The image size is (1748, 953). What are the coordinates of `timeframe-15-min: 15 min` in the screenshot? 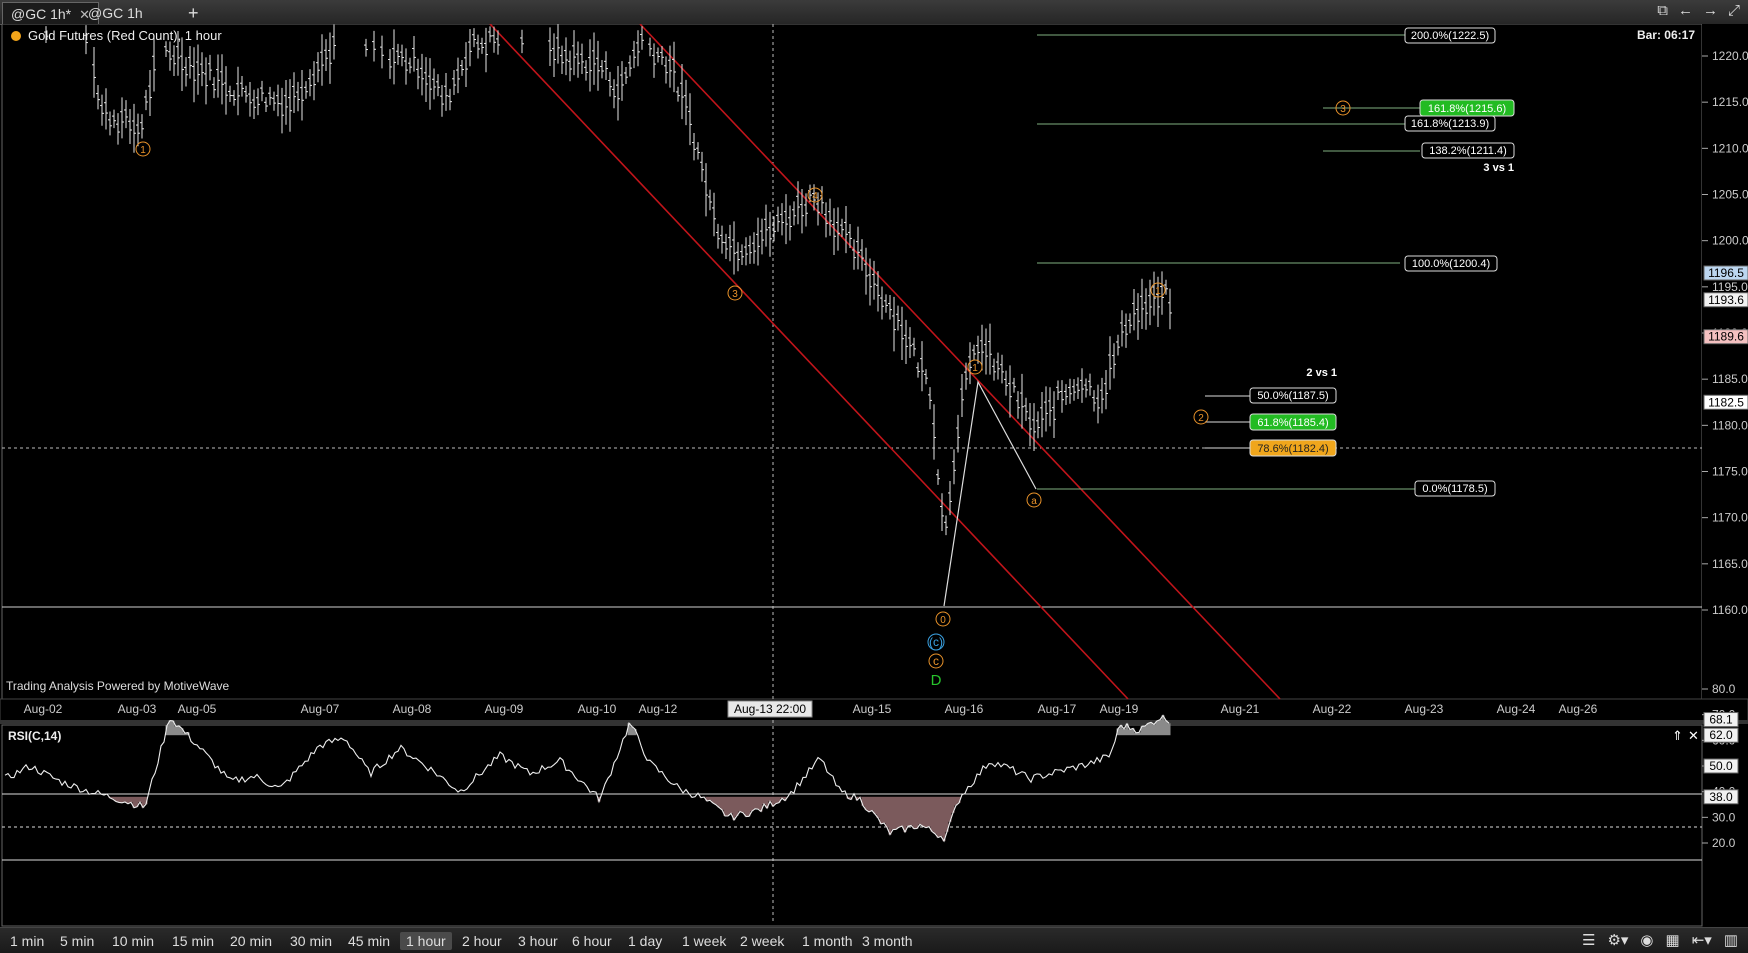 It's located at (193, 941).